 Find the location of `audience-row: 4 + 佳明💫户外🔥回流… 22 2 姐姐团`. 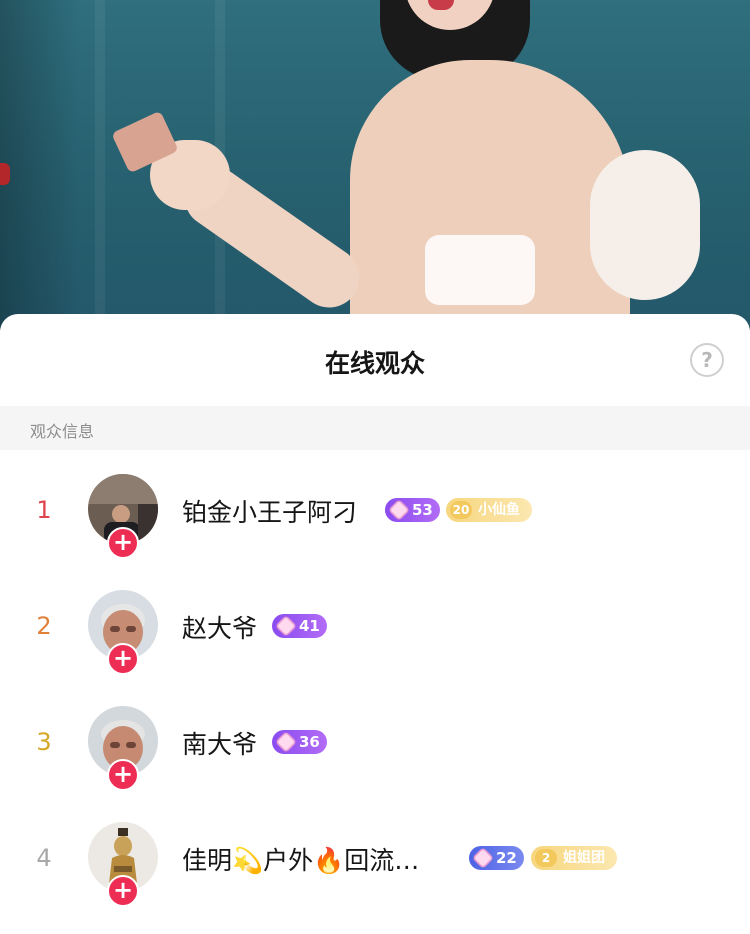

audience-row: 4 + 佳明💫户外🔥回流… 22 2 姐姐团 is located at coordinates (375, 872).